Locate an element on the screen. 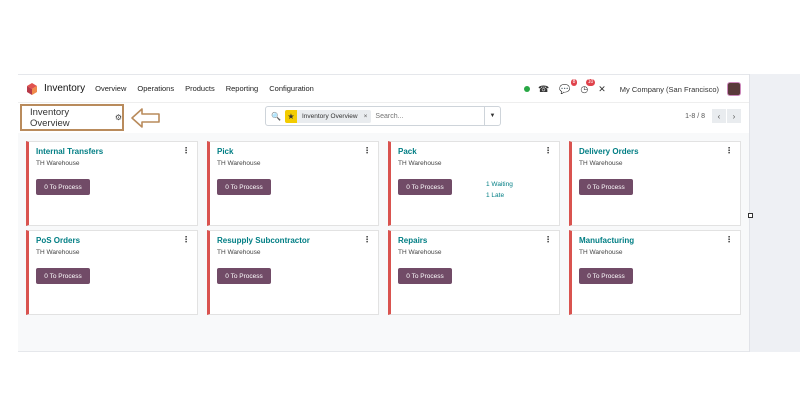 Image resolution: width=800 pixels, height=400 pixels. navbar-systray: ☎ 💬 8 ◷ 10 ✕ My Company (San Francisco) is located at coordinates (632, 89).